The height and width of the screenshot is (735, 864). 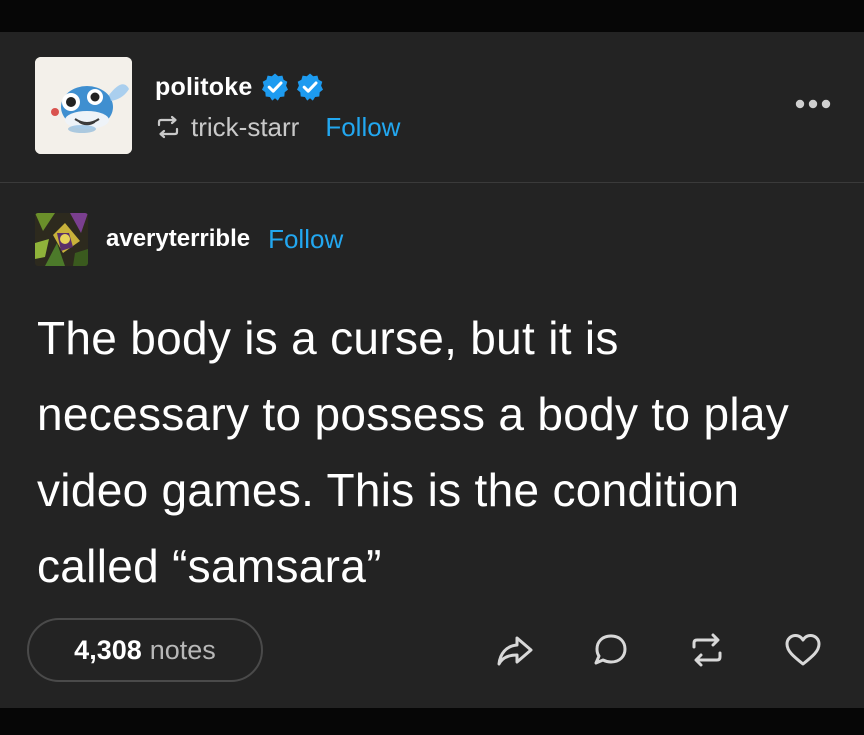 I want to click on notes-label: notes, so click(x=182, y=649).